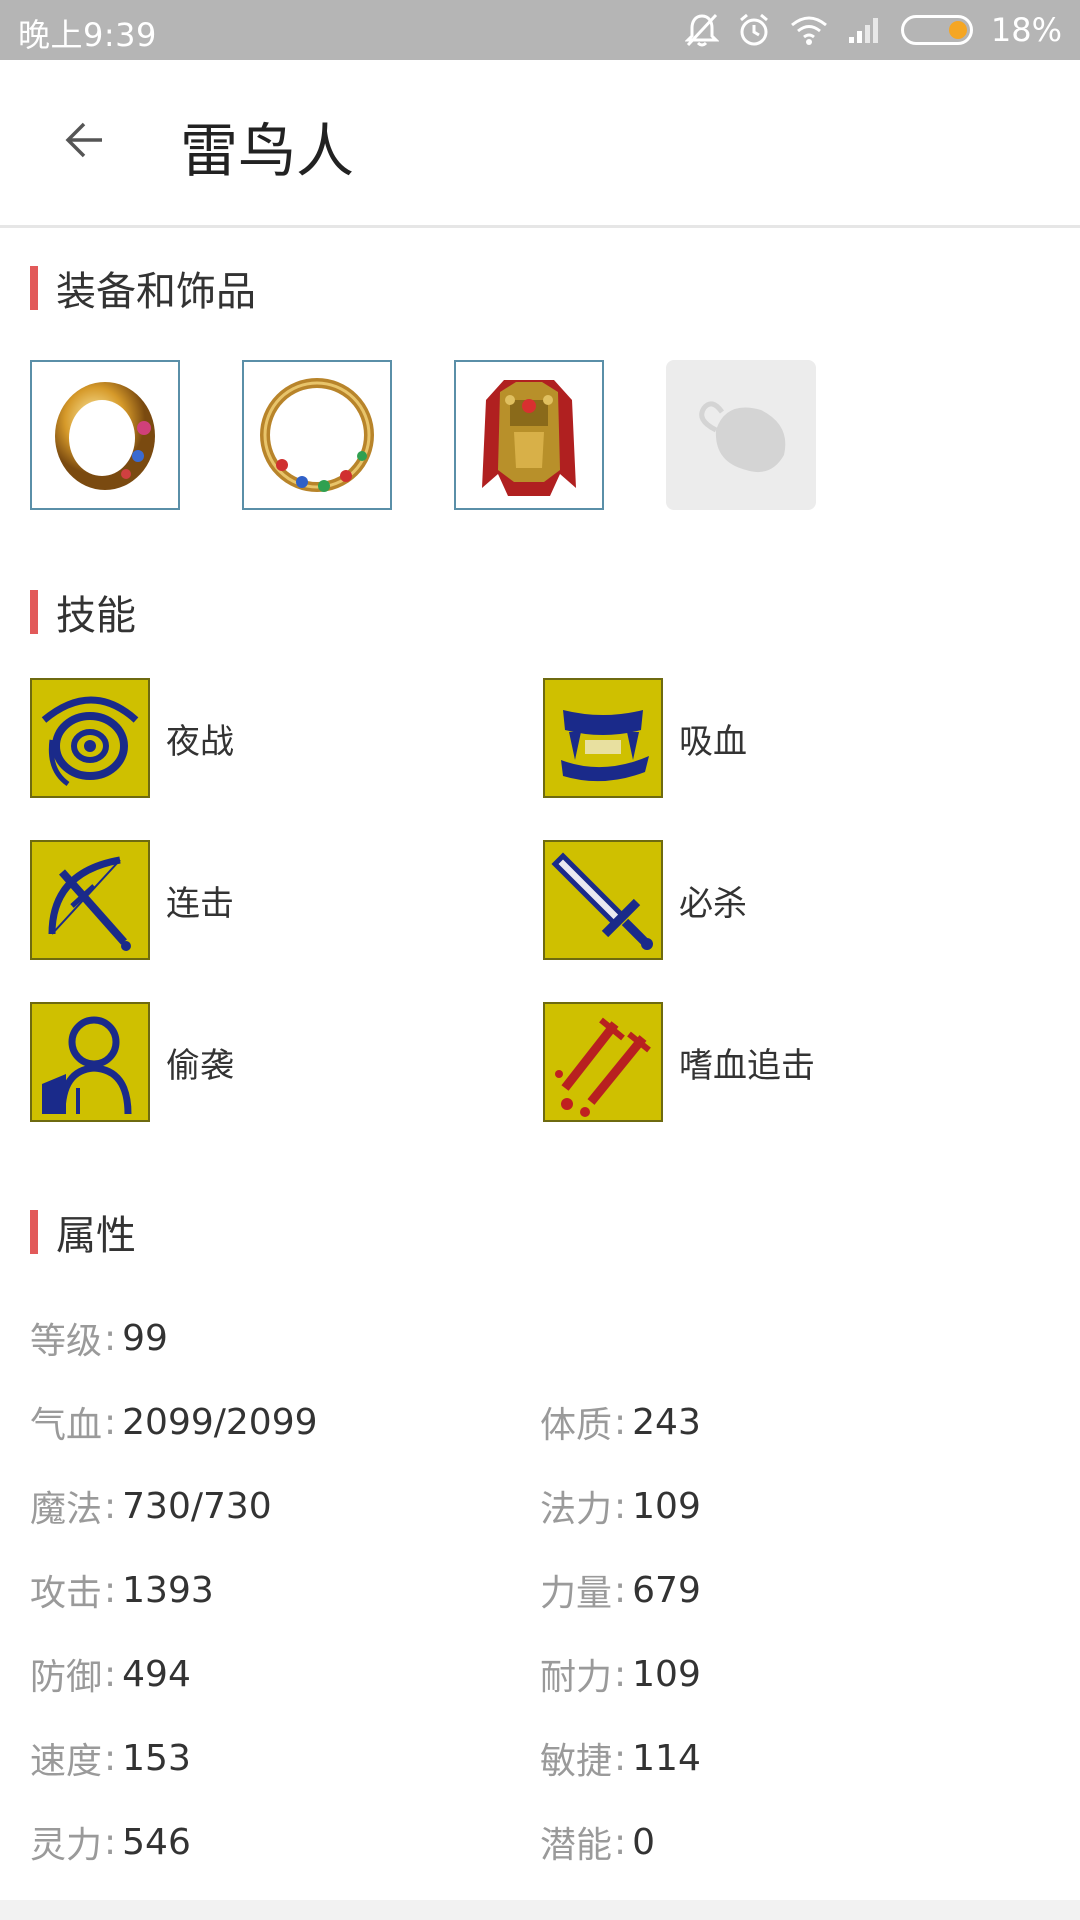  What do you see at coordinates (809, 30) in the screenshot?
I see `wifi-icon` at bounding box center [809, 30].